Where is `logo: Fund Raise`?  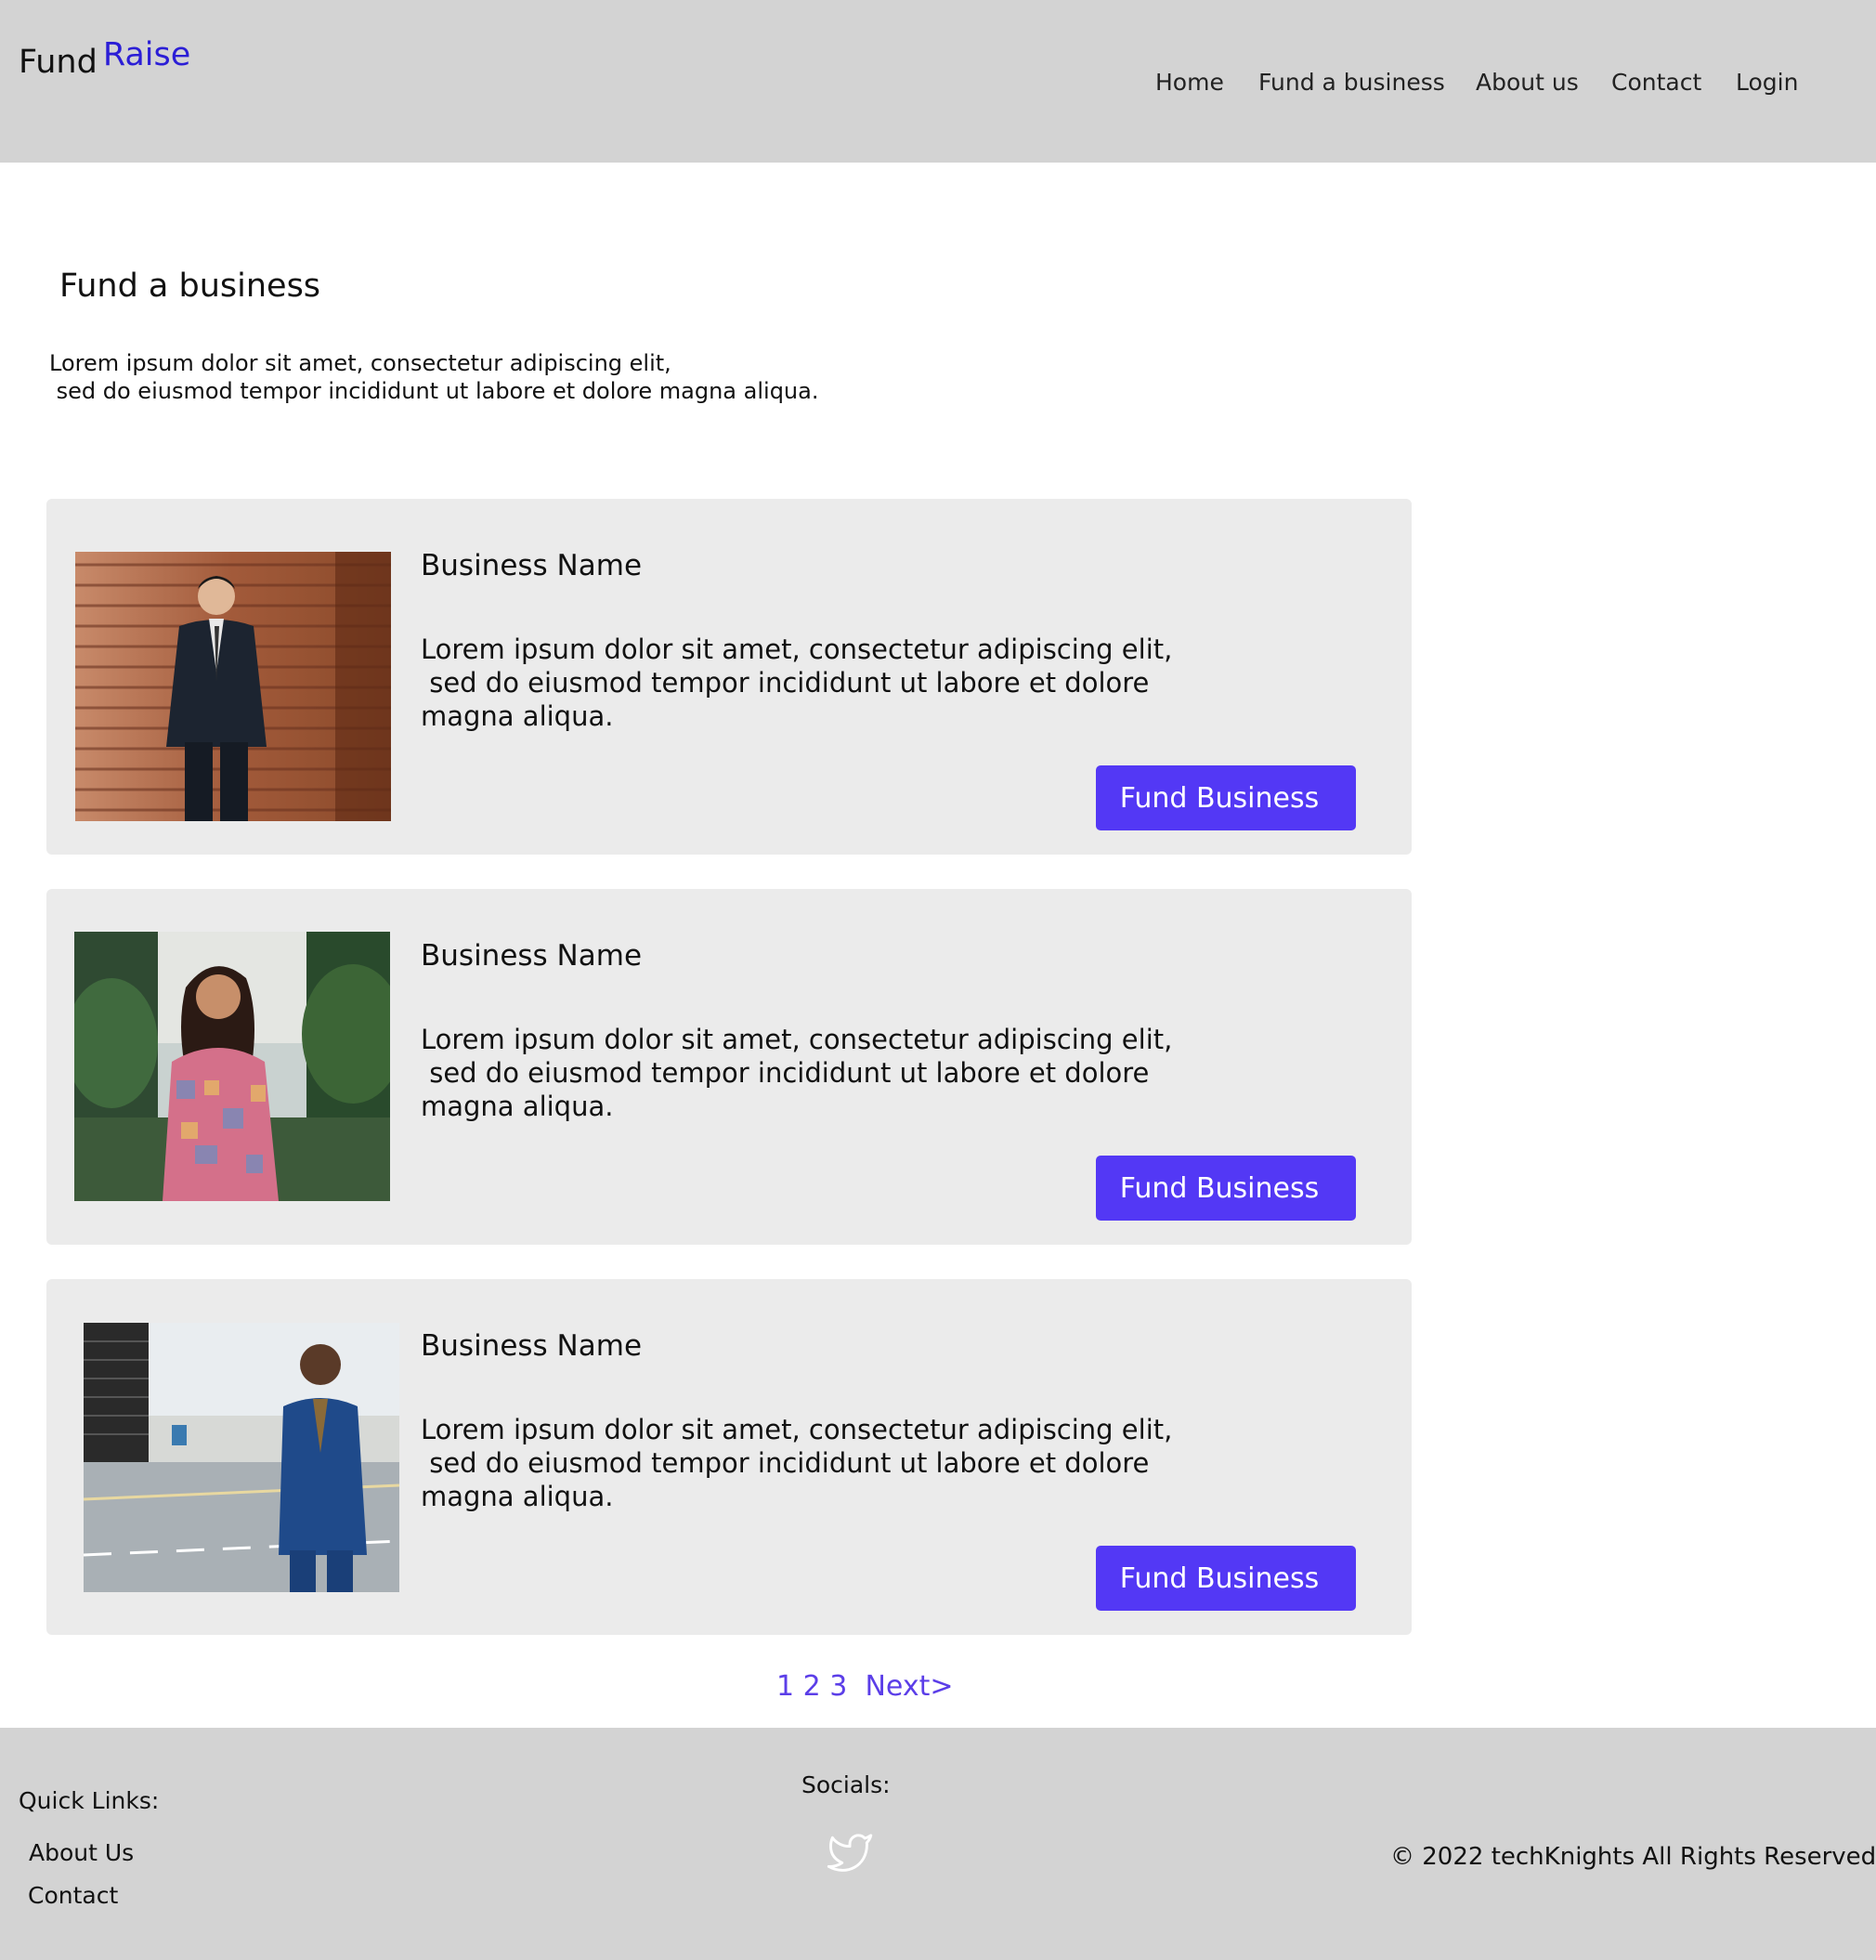 logo: Fund Raise is located at coordinates (104, 60).